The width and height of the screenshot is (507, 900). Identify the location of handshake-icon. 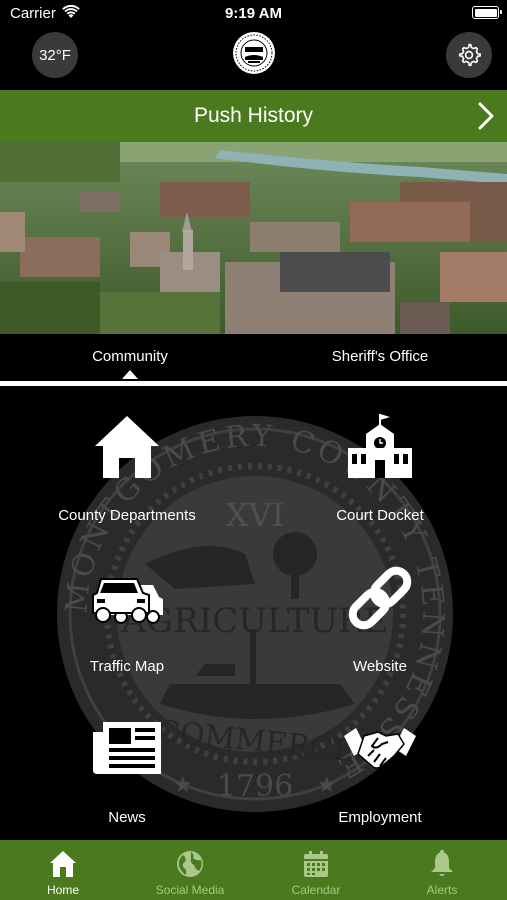
(380, 748).